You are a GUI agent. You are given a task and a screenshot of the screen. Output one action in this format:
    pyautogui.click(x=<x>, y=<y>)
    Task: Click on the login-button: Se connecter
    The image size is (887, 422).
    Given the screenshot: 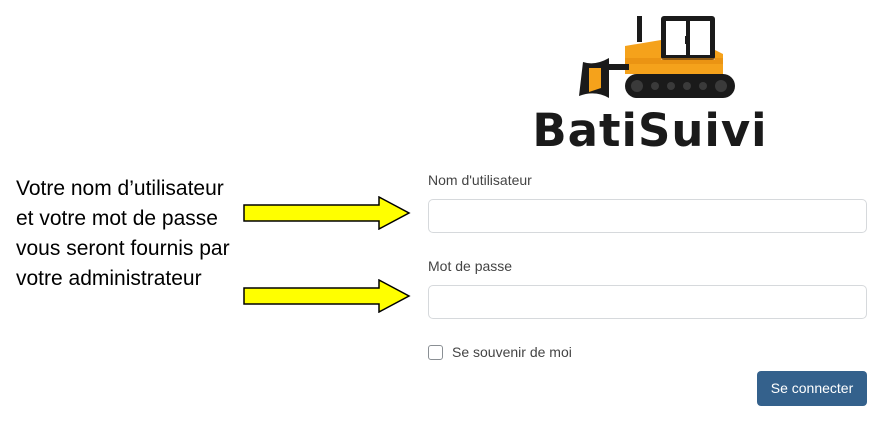 What is the action you would take?
    pyautogui.click(x=812, y=388)
    